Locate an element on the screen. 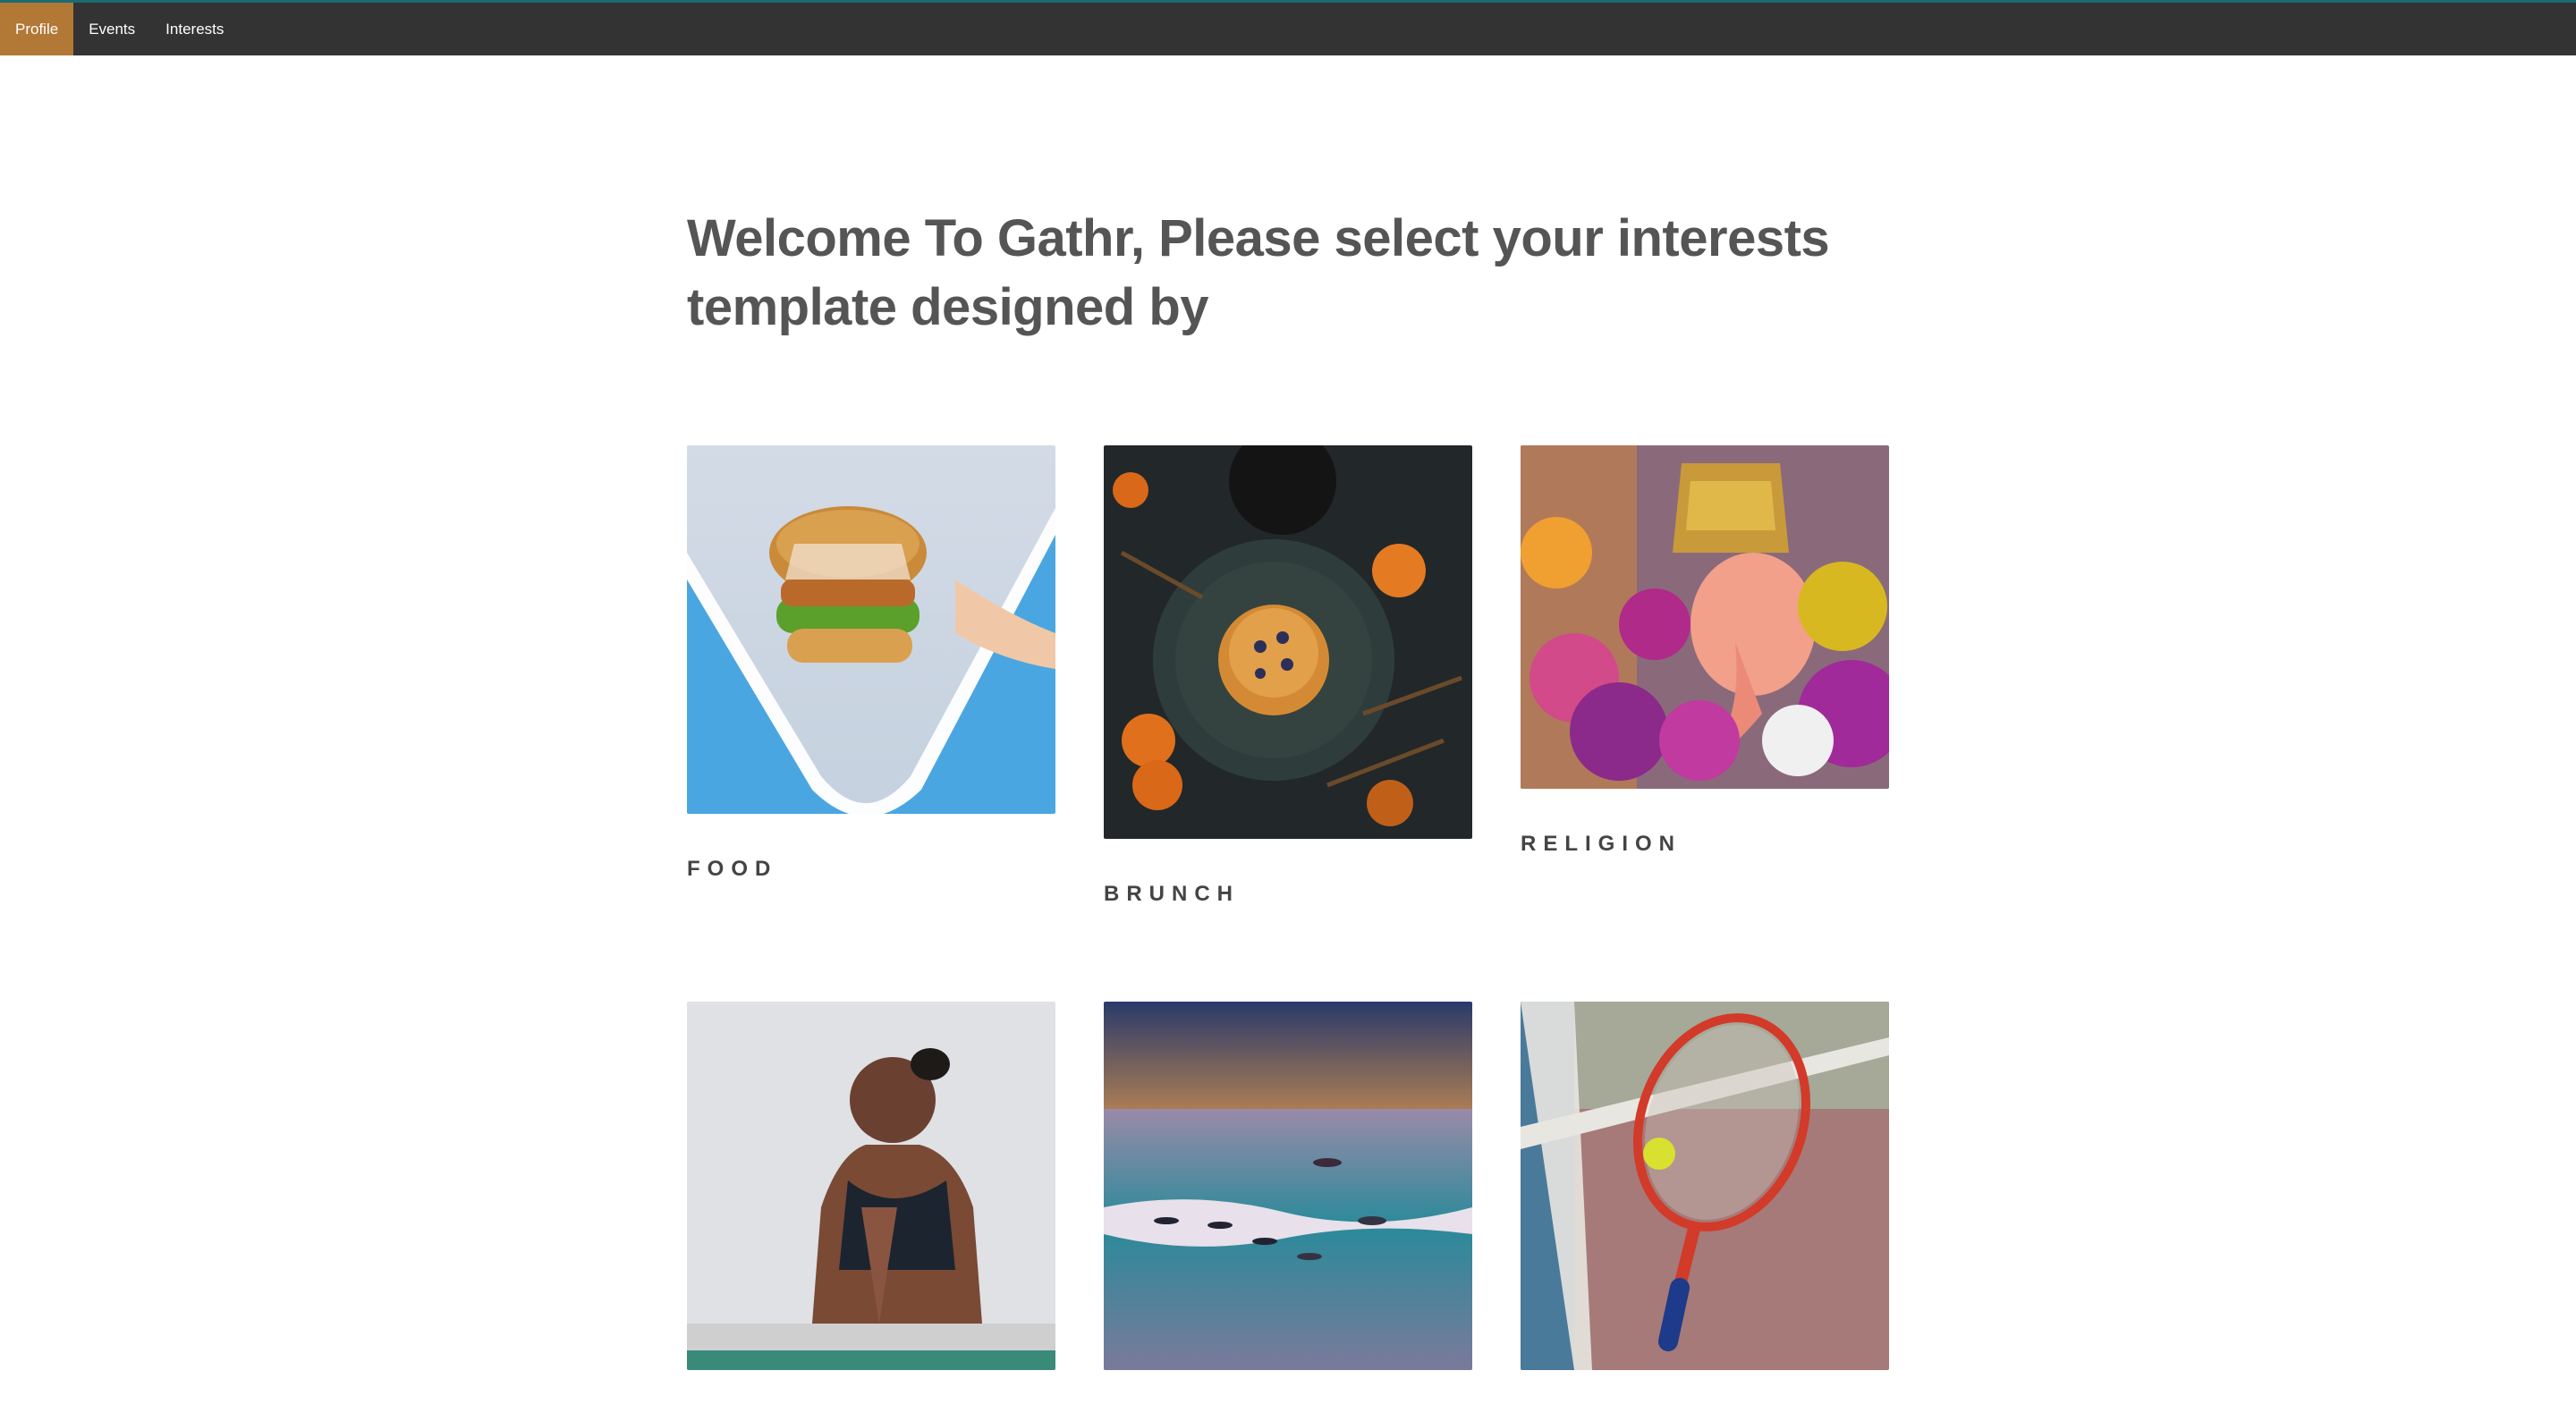 This screenshot has width=2576, height=1413. interest-card-yoga is located at coordinates (871, 1207).